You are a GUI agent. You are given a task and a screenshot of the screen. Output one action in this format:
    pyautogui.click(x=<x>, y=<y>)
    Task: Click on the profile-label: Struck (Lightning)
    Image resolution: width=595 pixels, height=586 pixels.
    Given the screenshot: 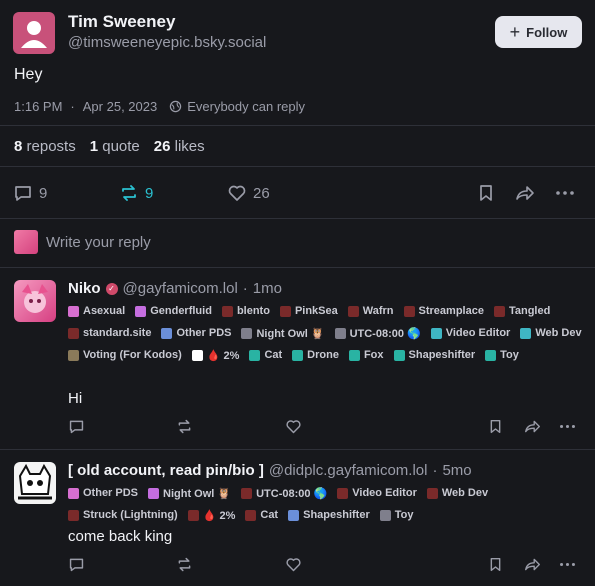 What is the action you would take?
    pyautogui.click(x=123, y=515)
    